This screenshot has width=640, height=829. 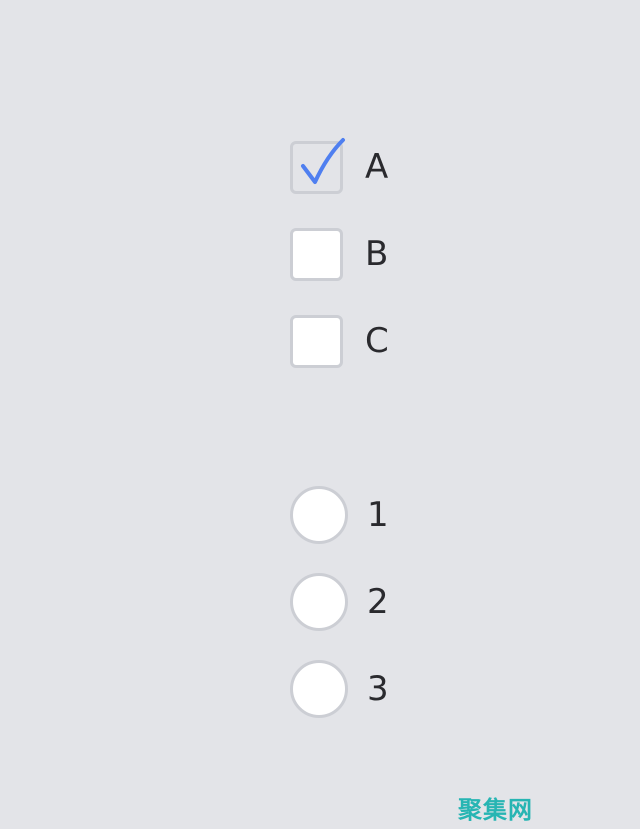 I want to click on checkbox-label-a: A, so click(x=377, y=167).